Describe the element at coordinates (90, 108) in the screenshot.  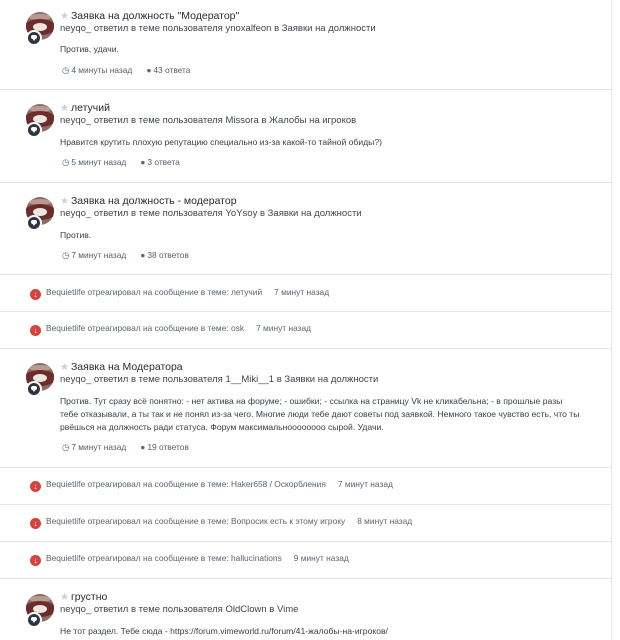
I see `post-title: летучий` at that location.